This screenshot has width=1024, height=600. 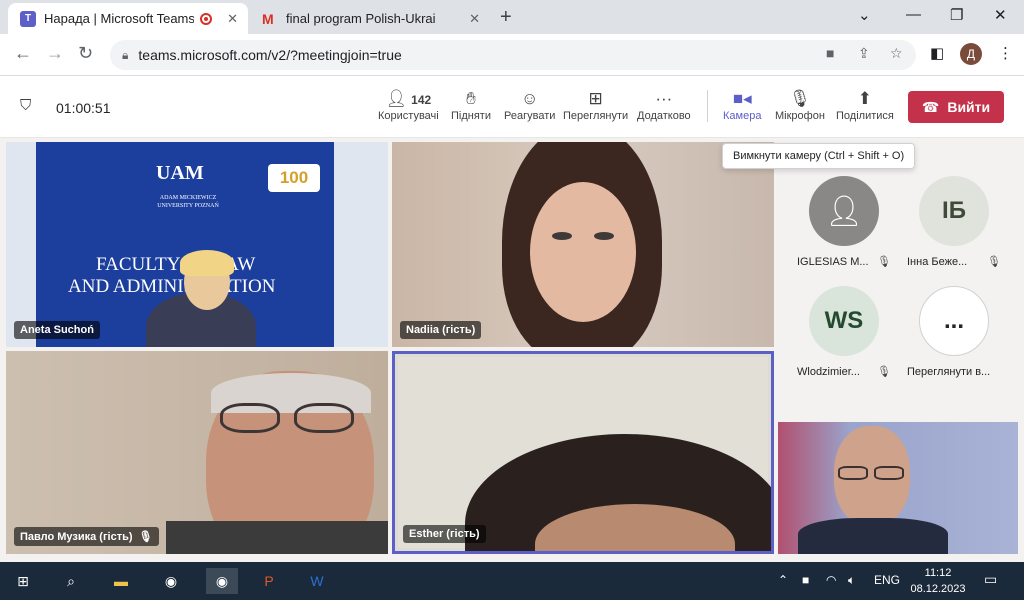 I want to click on mic-button: 🎙︎ Мікрофон, so click(x=800, y=105).